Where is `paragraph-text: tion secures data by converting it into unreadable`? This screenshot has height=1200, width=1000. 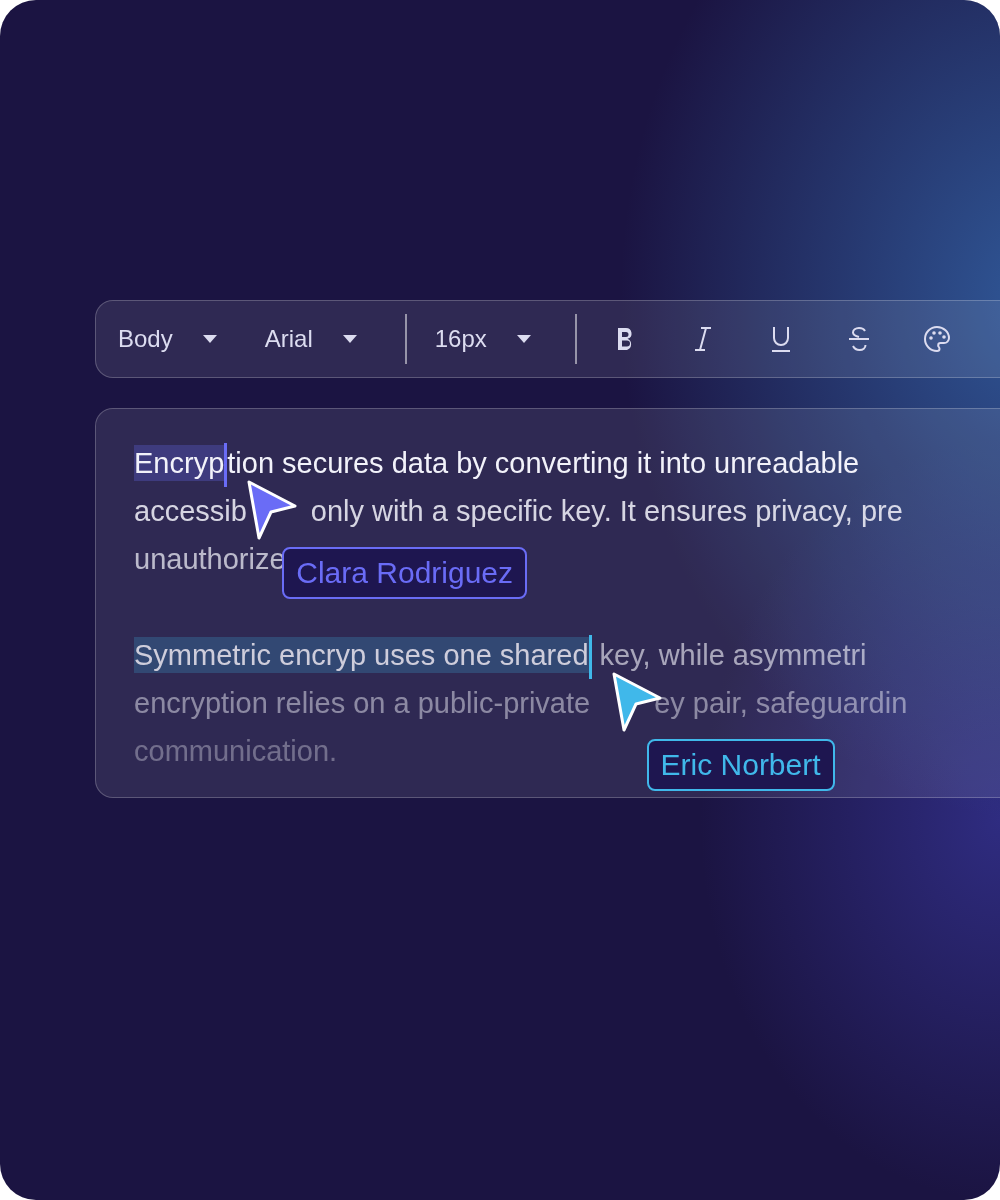 paragraph-text: tion secures data by converting it into unreadable is located at coordinates (543, 463).